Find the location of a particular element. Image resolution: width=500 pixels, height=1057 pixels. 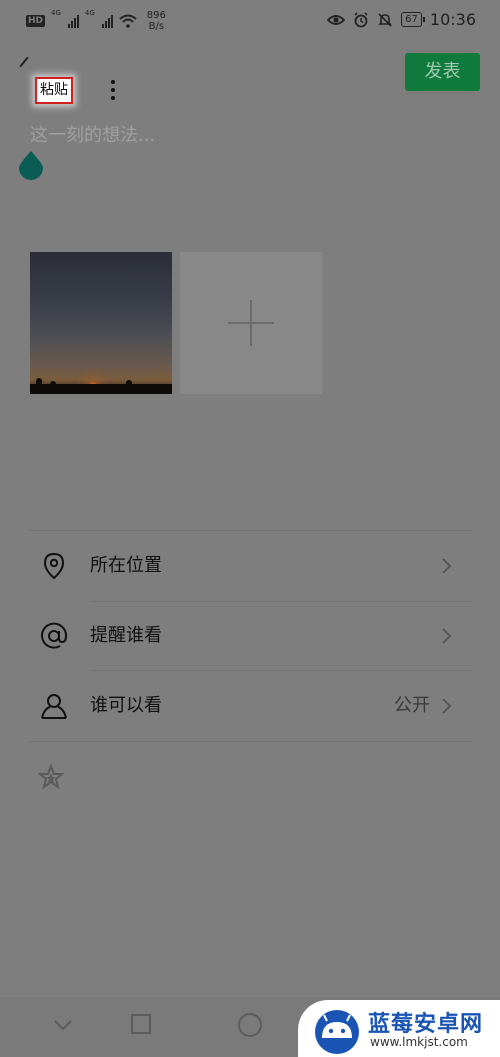

nav-home-icon is located at coordinates (250, 1025).